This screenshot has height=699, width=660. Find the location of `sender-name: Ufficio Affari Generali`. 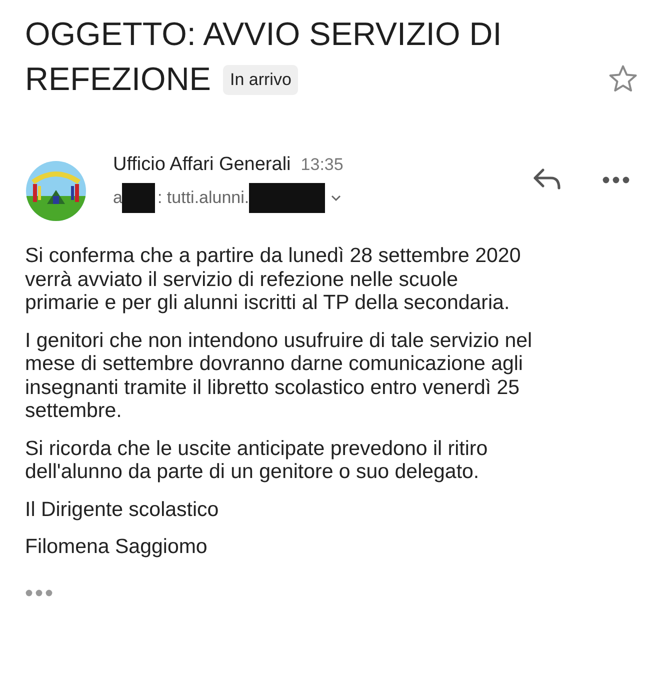

sender-name: Ufficio Affari Generali is located at coordinates (202, 165).